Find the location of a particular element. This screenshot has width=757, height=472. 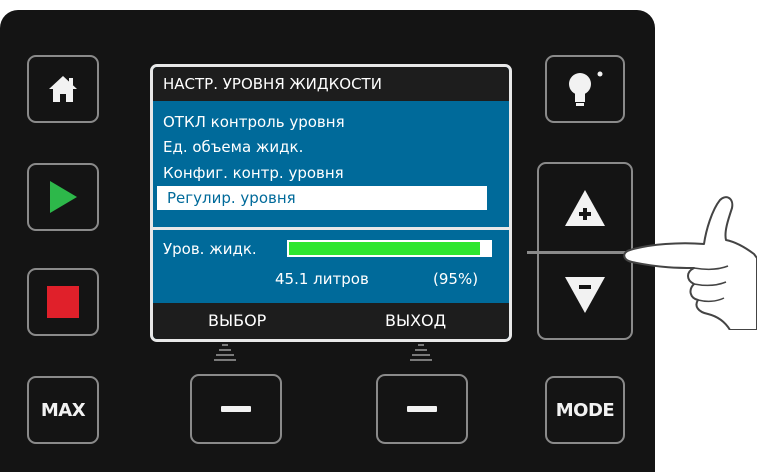

decrease-button is located at coordinates (585, 294).